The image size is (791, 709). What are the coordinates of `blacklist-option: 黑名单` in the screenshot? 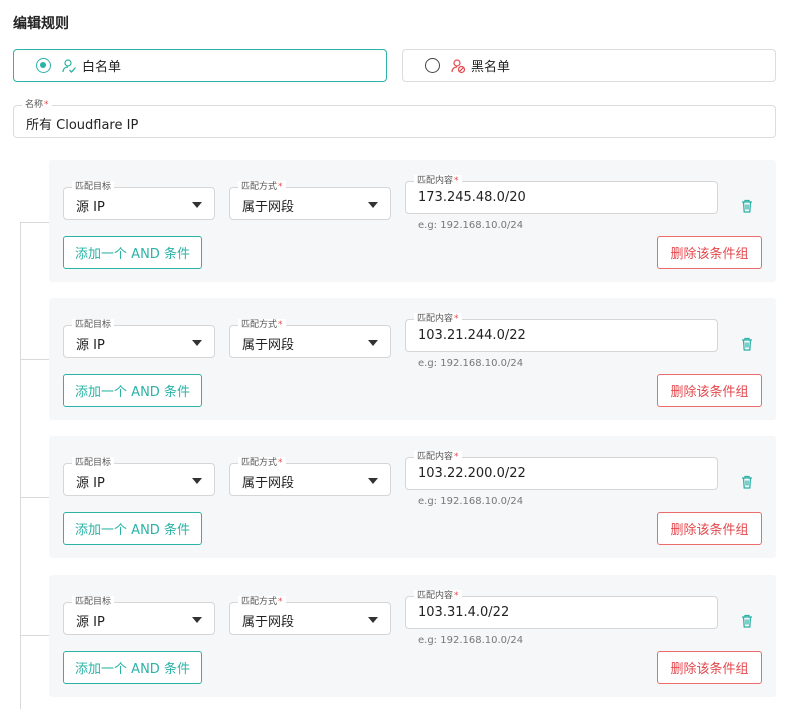 It's located at (589, 65).